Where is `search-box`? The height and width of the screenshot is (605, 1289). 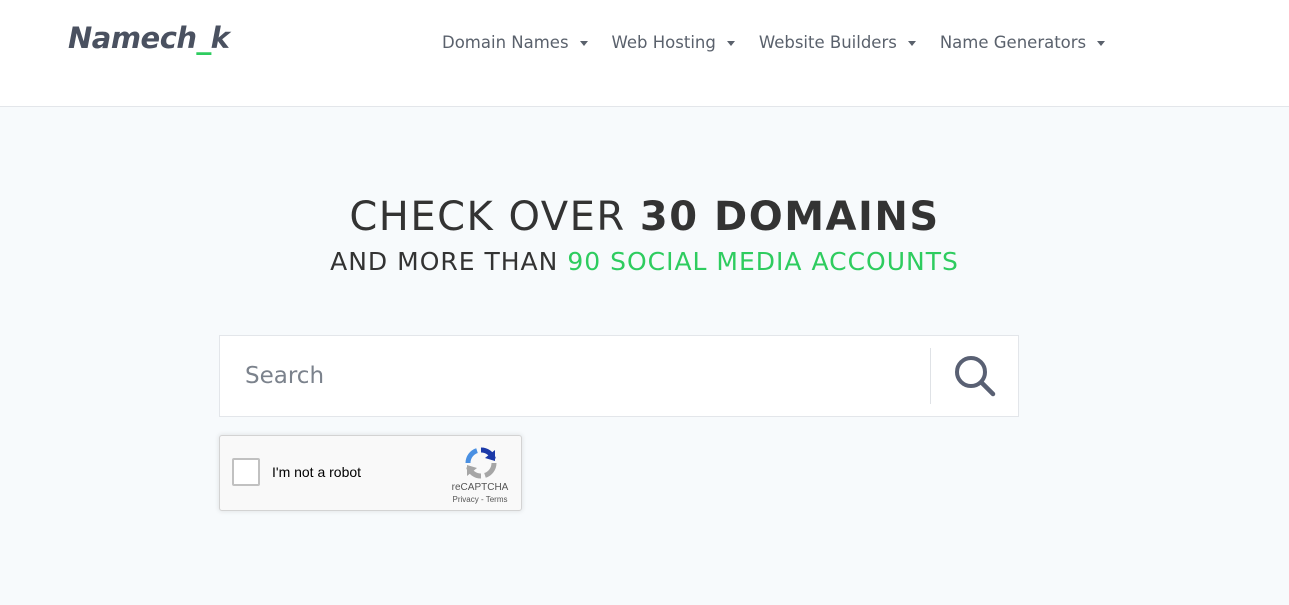
search-box is located at coordinates (619, 376).